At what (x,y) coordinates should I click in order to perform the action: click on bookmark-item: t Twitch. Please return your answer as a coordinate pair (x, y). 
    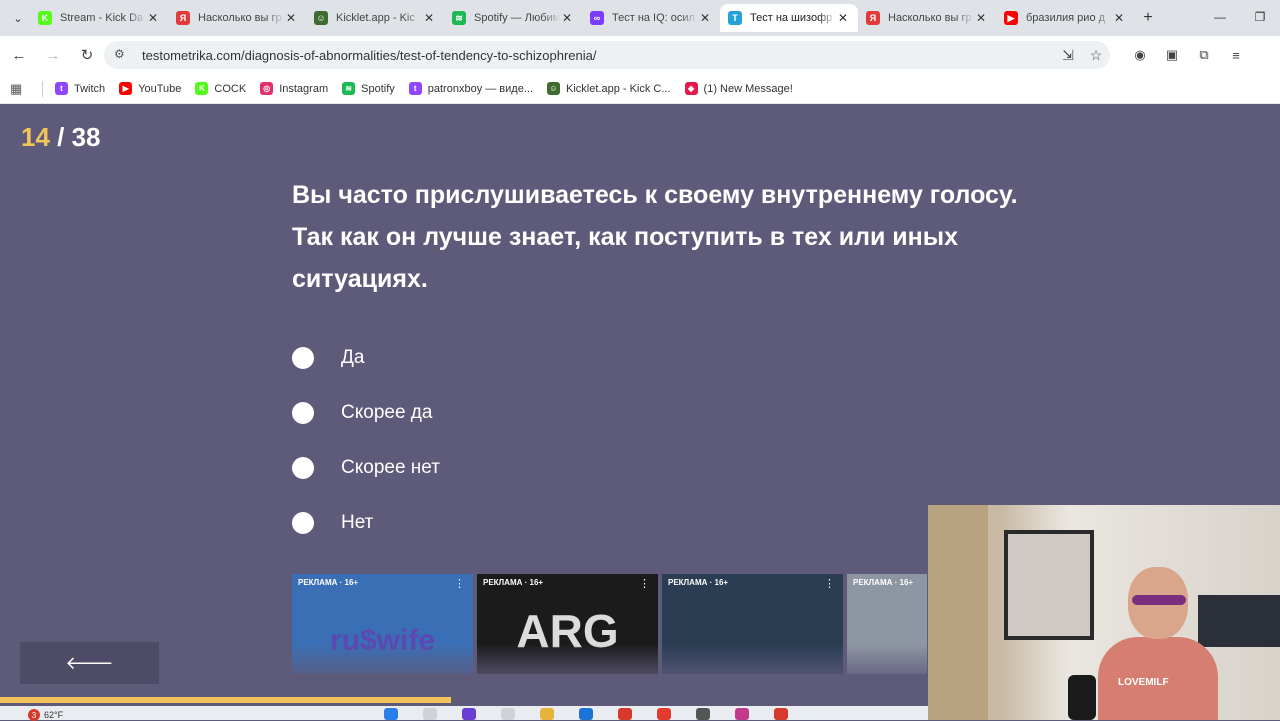
    Looking at the image, I should click on (80, 88).